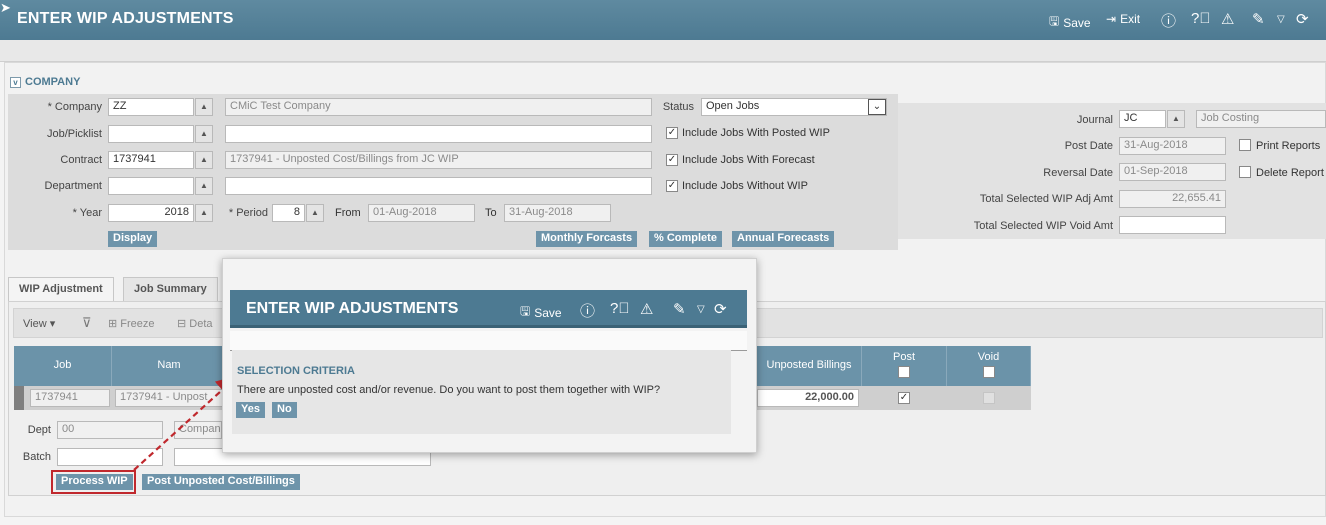 This screenshot has width=1326, height=525. Describe the element at coordinates (250, 410) in the screenshot. I see `dialog-yes-button: Yes` at that location.